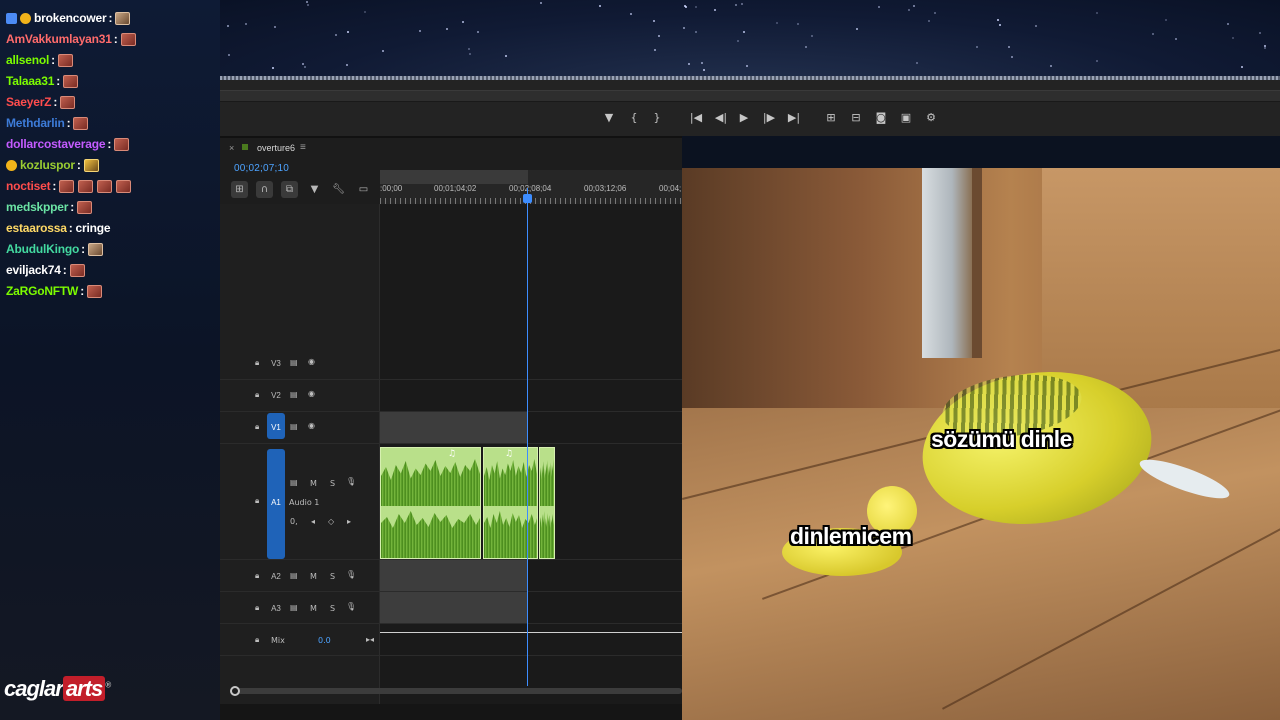  I want to click on sequence-tab: overture6, so click(276, 148).